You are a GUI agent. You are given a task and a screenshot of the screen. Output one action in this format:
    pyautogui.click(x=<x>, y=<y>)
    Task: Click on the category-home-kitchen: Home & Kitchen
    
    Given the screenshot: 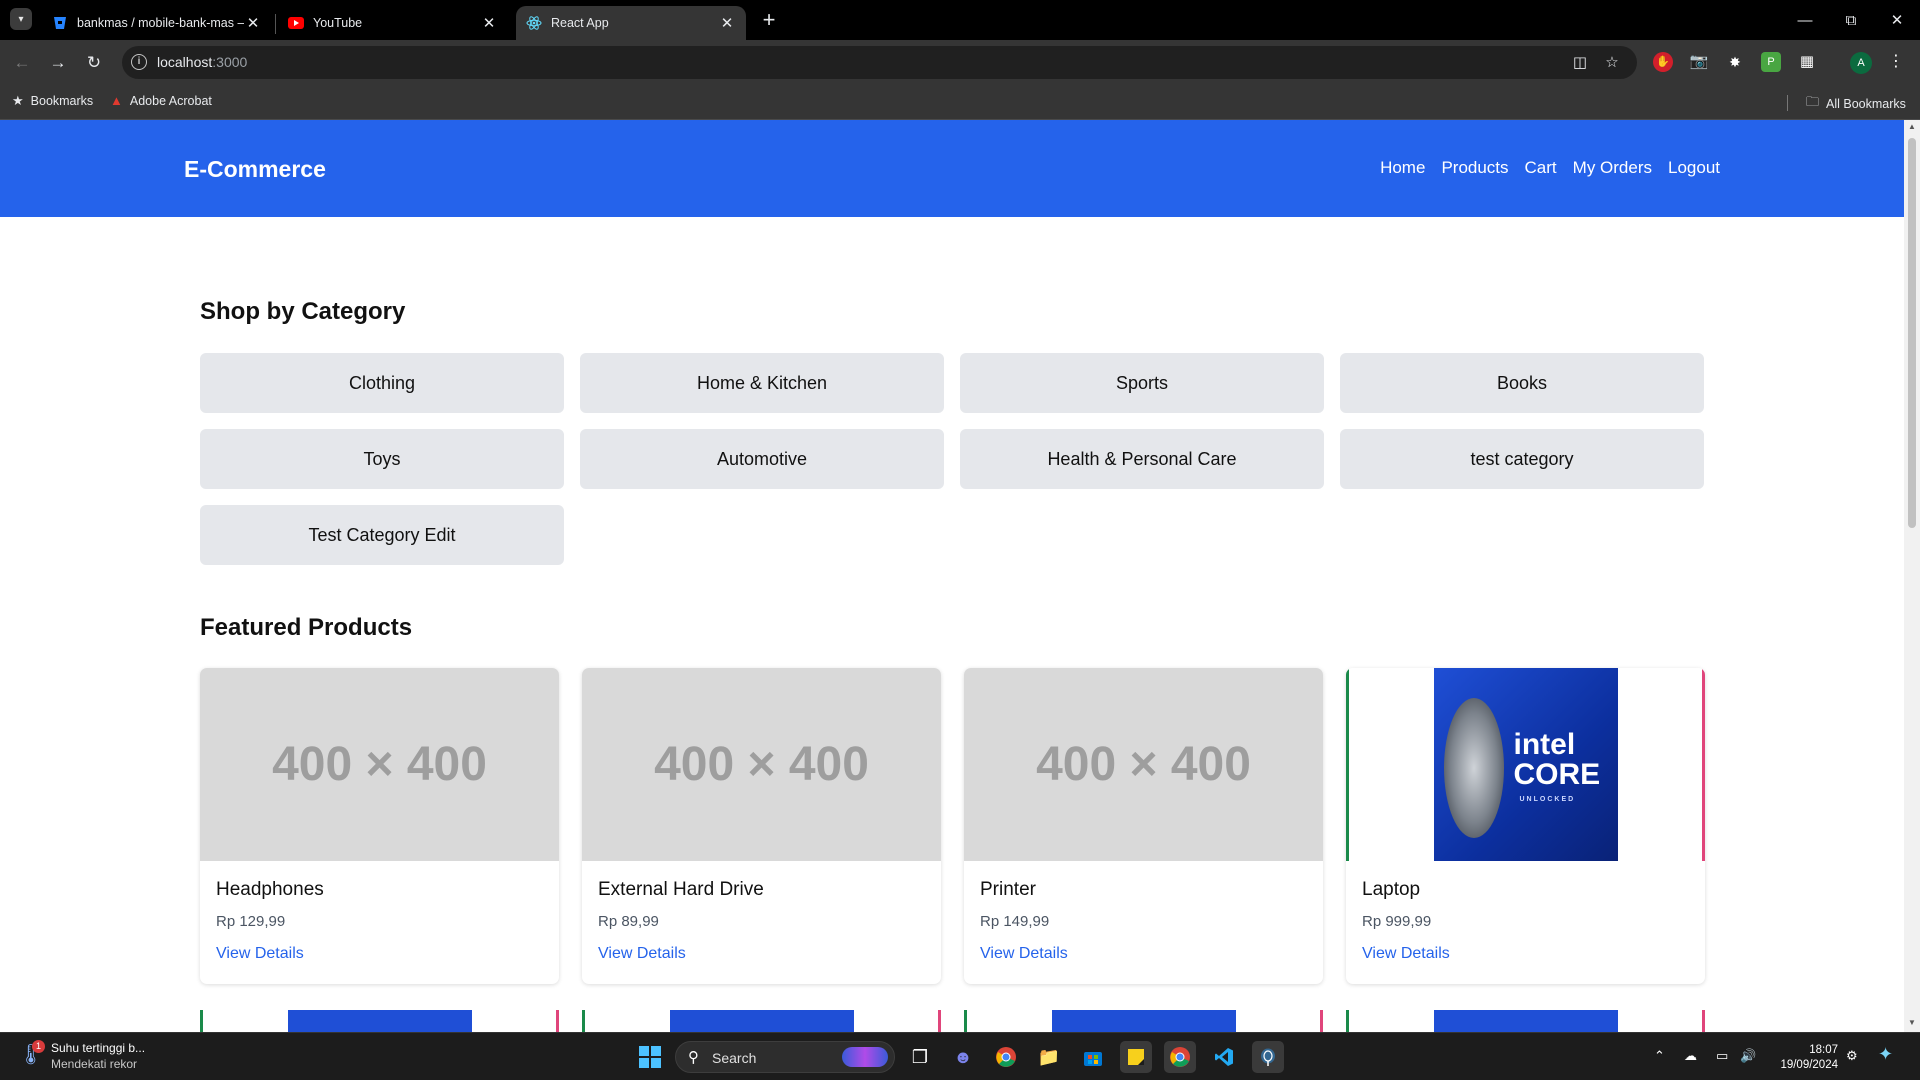 What is the action you would take?
    pyautogui.click(x=762, y=383)
    